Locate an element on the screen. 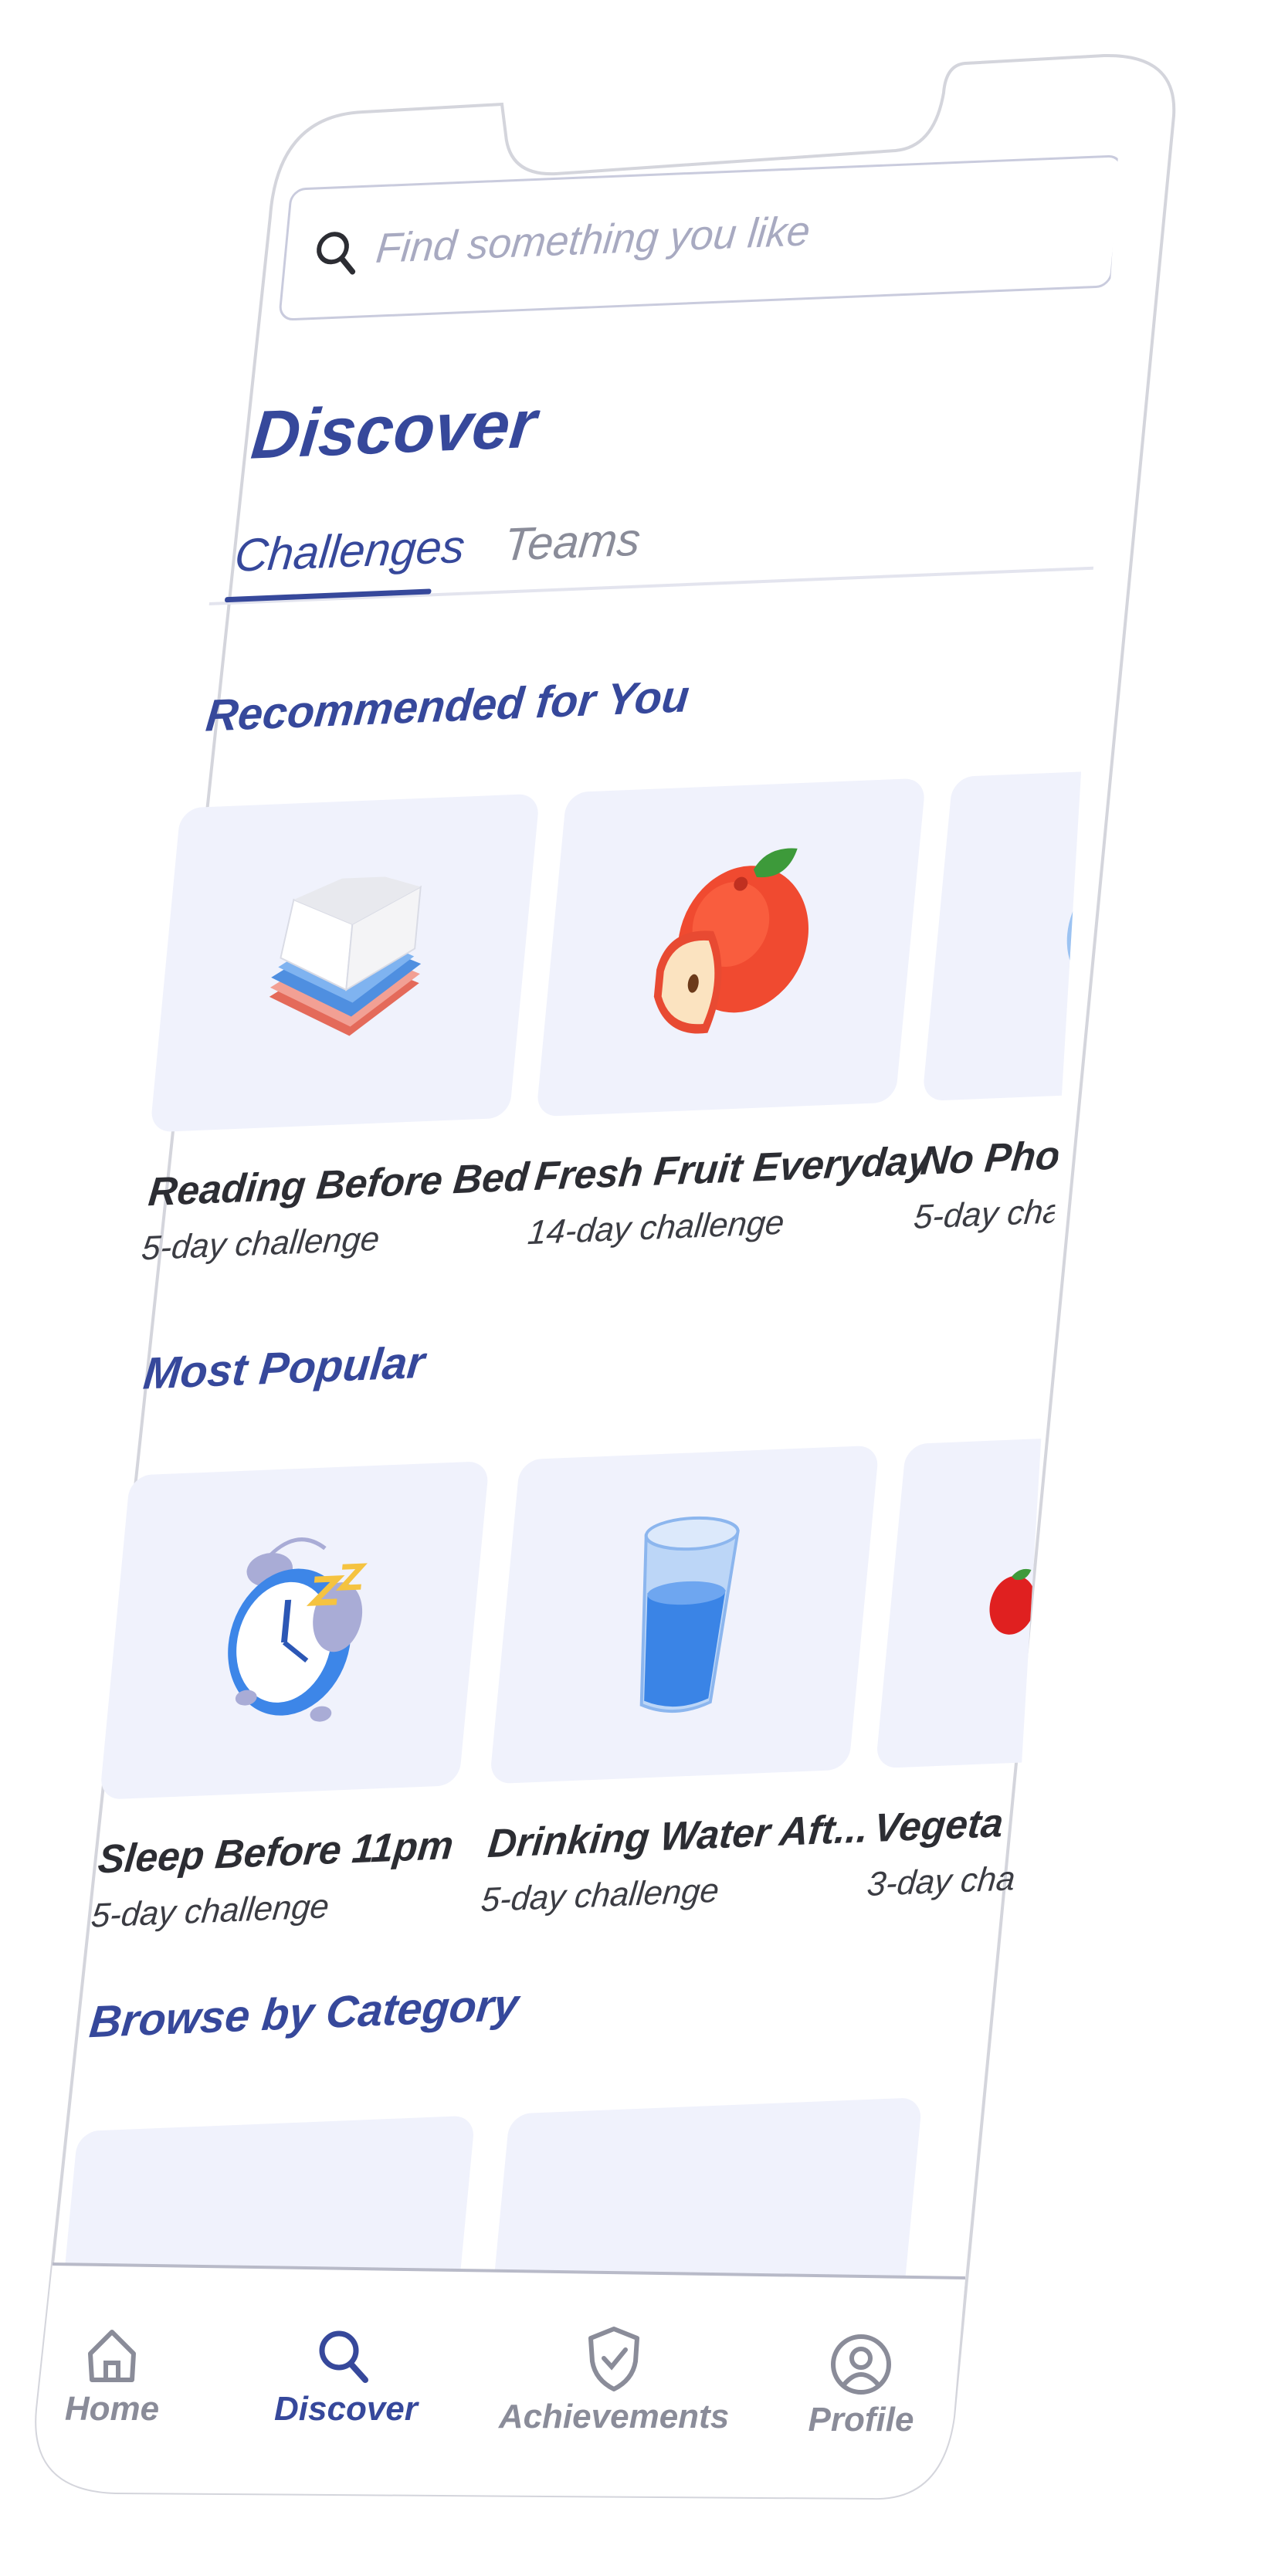 The height and width of the screenshot is (2576, 1278). nav-profile: Profile is located at coordinates (861, 2385).